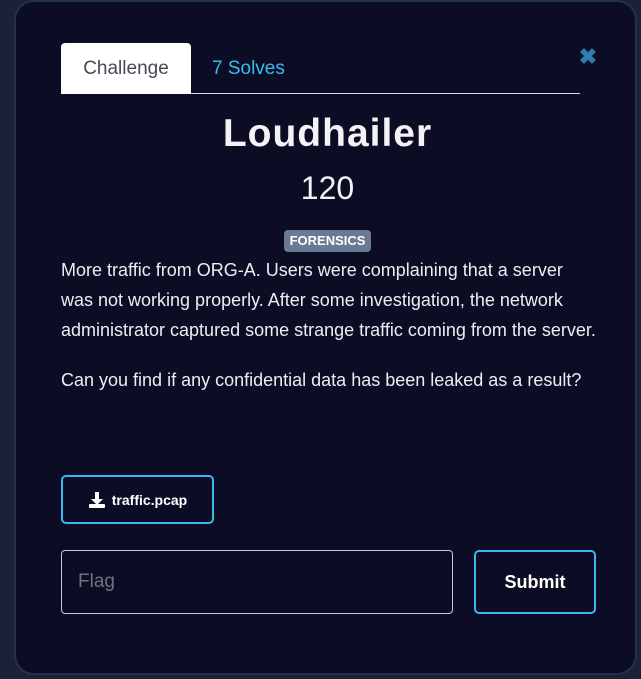  What do you see at coordinates (97, 500) in the screenshot?
I see `download-icon` at bounding box center [97, 500].